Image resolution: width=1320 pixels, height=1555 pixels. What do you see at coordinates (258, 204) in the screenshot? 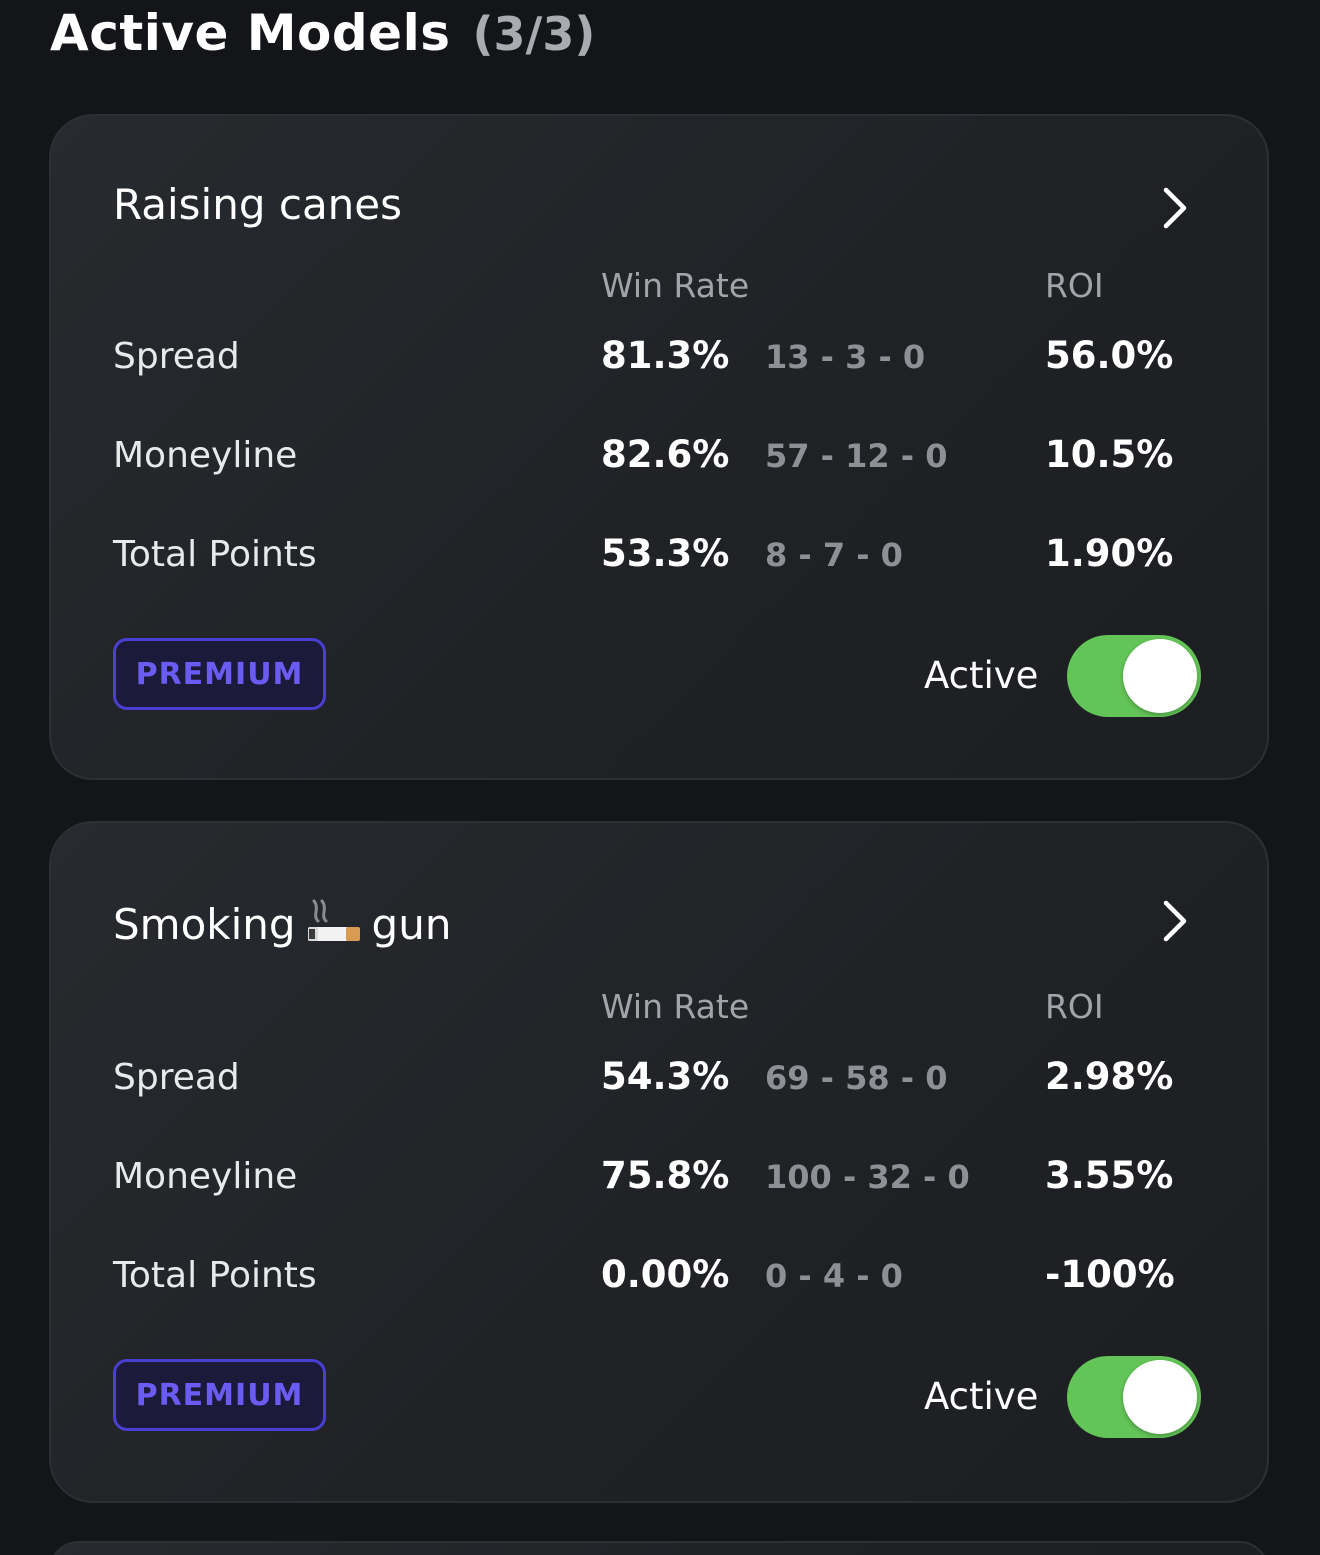
I see `model-name: Raising canes` at bounding box center [258, 204].